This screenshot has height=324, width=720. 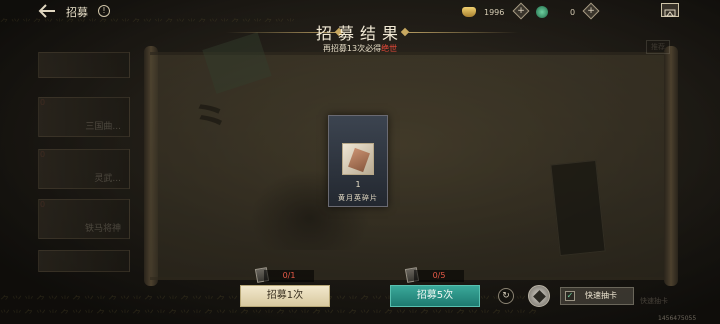 What do you see at coordinates (77, 12) in the screenshot?
I see `page-title: 招募` at bounding box center [77, 12].